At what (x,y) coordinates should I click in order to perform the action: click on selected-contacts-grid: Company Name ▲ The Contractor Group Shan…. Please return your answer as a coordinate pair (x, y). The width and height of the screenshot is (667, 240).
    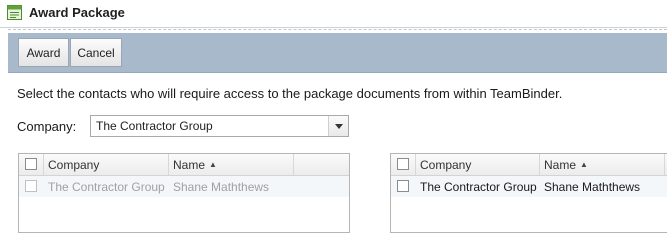
    Looking at the image, I should click on (528, 193).